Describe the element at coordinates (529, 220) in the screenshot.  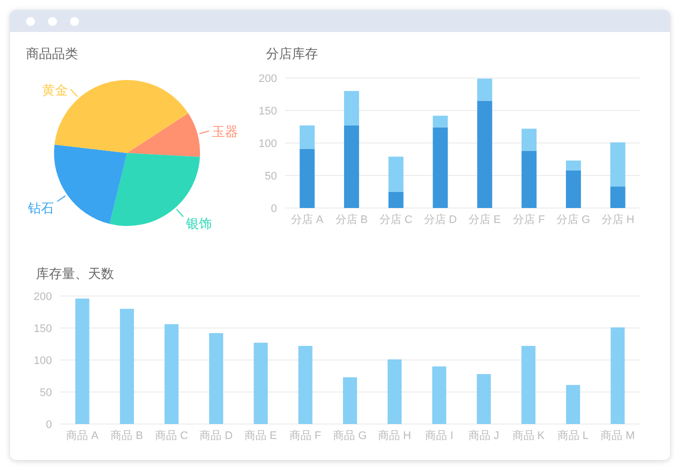
I see `axis-label: 分店 F` at that location.